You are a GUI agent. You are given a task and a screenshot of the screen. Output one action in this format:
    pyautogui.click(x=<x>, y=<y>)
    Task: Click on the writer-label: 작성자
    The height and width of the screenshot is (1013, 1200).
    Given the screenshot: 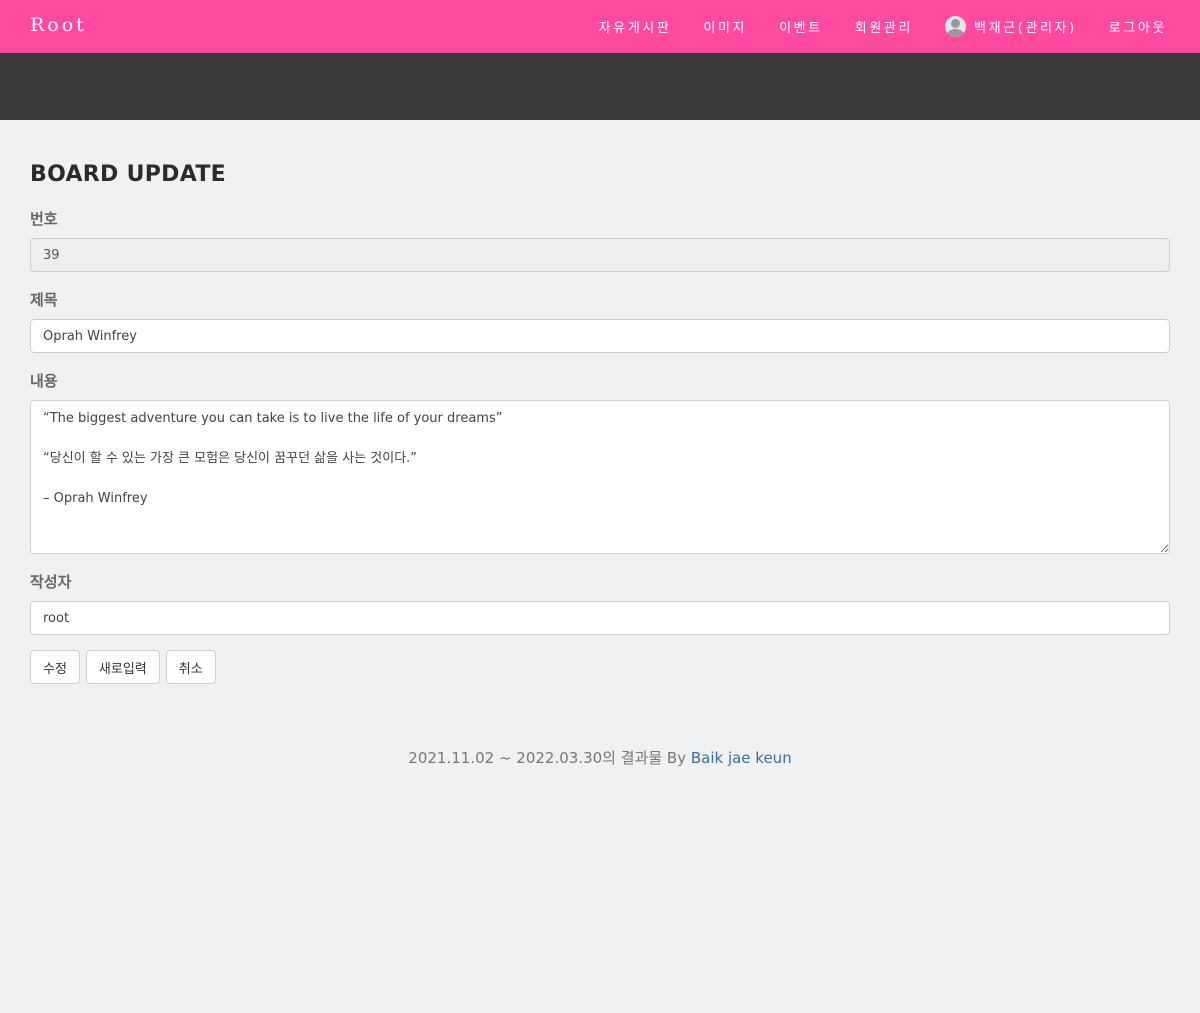 What is the action you would take?
    pyautogui.click(x=51, y=582)
    